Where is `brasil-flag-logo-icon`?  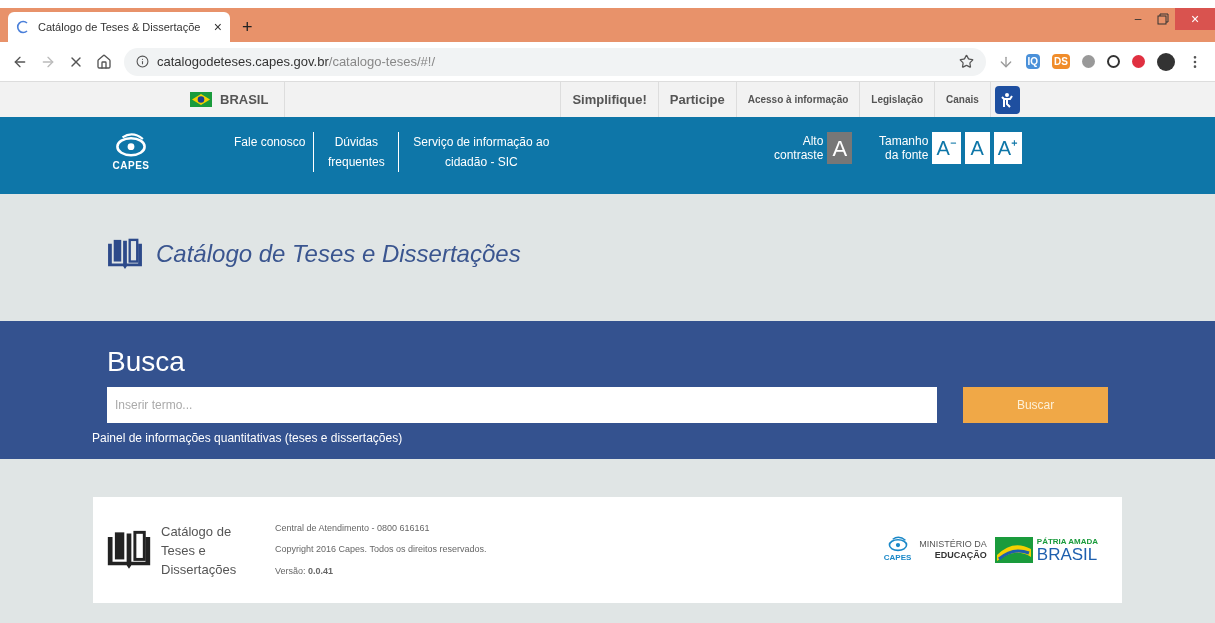
brasil-flag-logo-icon is located at coordinates (1013, 550).